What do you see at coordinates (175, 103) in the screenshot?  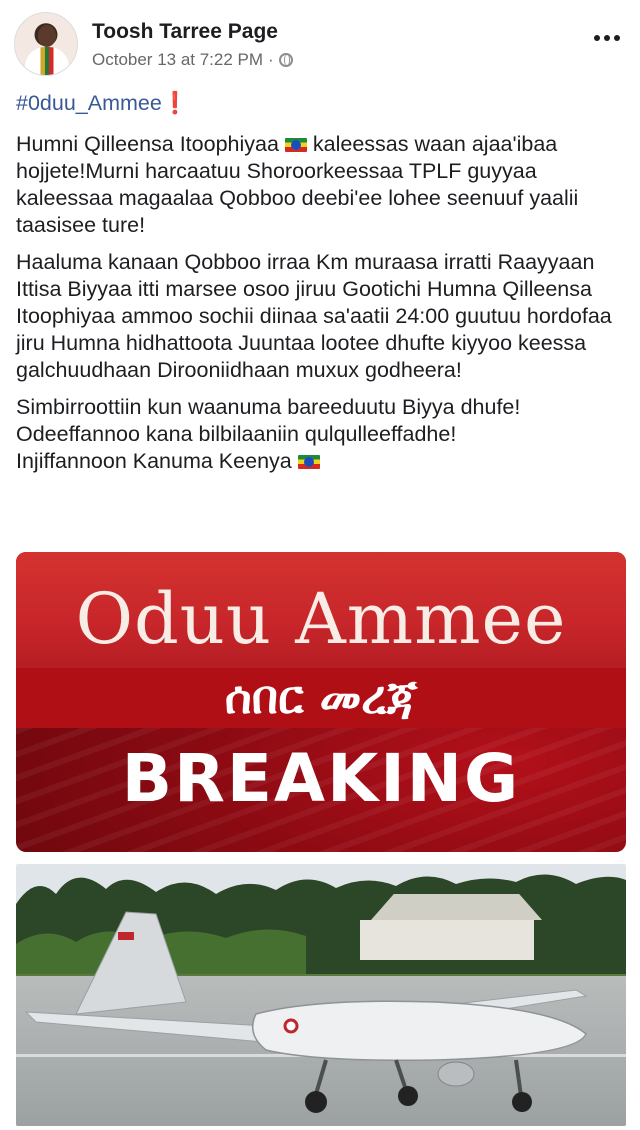 I see `exclamation-icon: ❗` at bounding box center [175, 103].